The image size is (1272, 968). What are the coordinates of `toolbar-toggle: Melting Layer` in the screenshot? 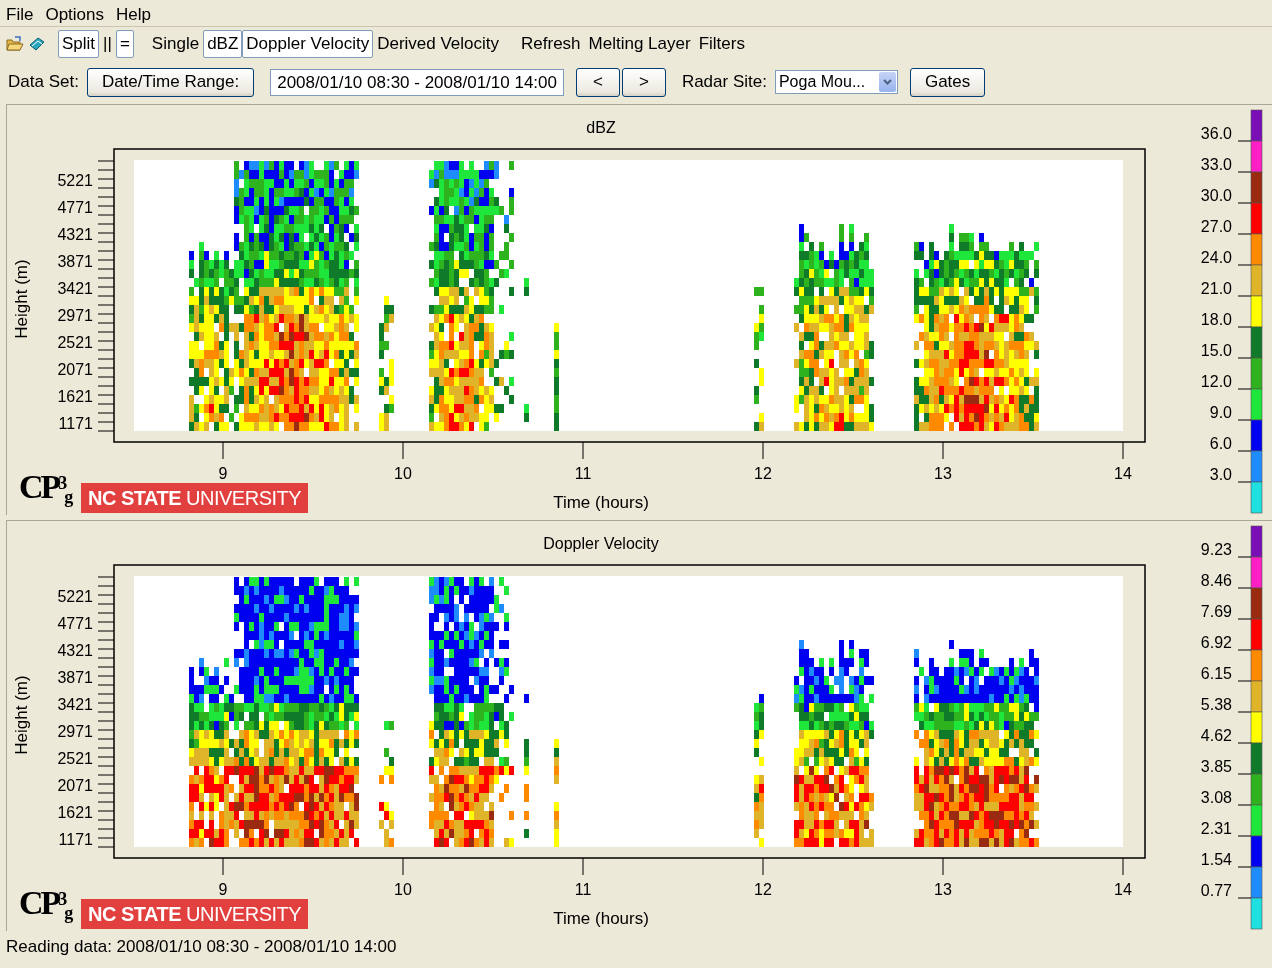 It's located at (639, 44).